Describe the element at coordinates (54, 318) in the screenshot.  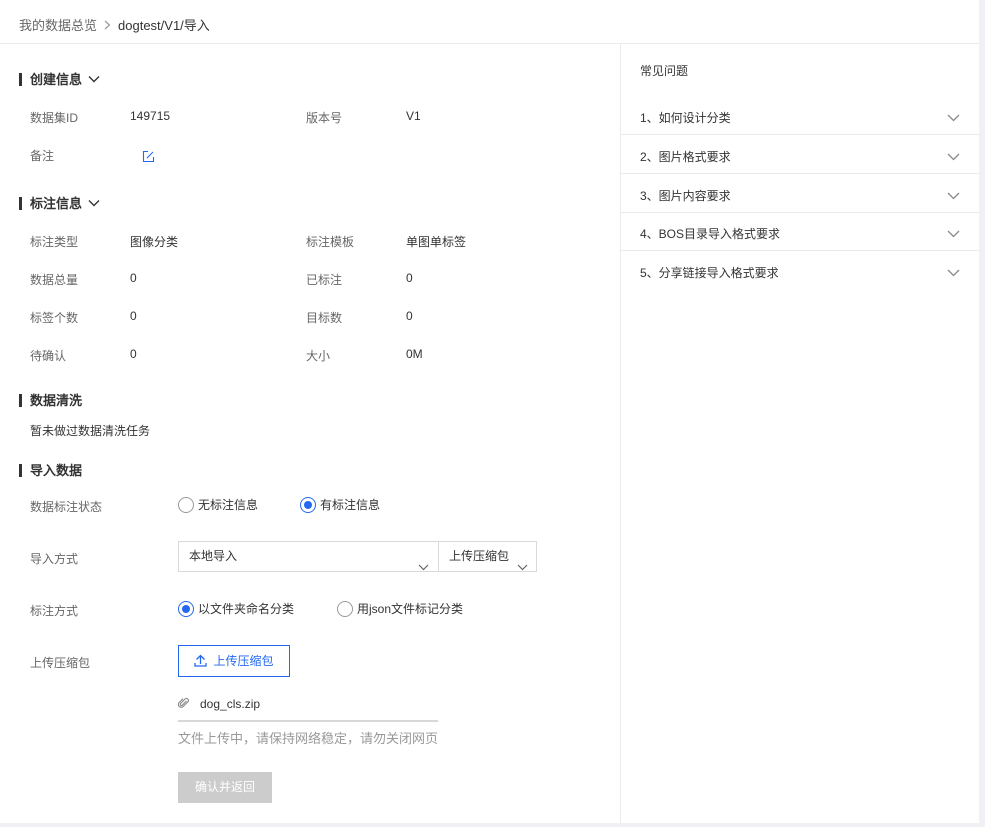
I see `tag-count-label: 标签个数` at that location.